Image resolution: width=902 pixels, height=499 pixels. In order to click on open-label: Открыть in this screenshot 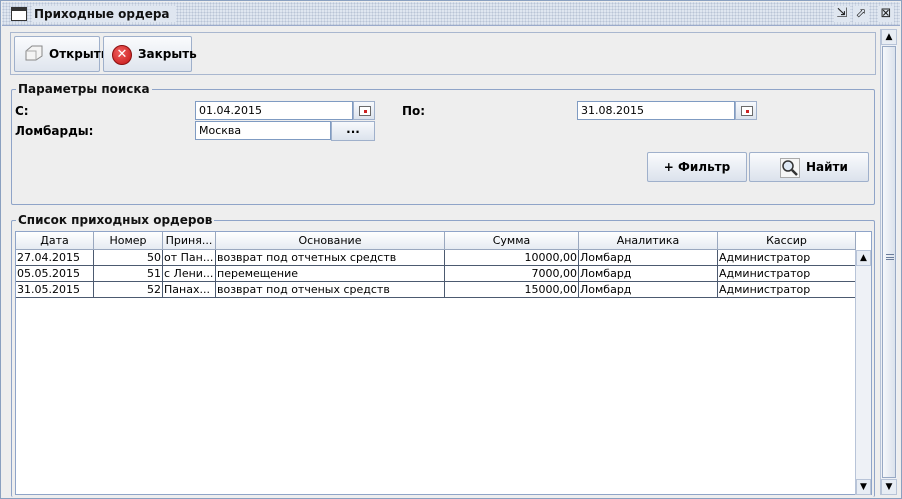, I will do `click(79, 54)`.